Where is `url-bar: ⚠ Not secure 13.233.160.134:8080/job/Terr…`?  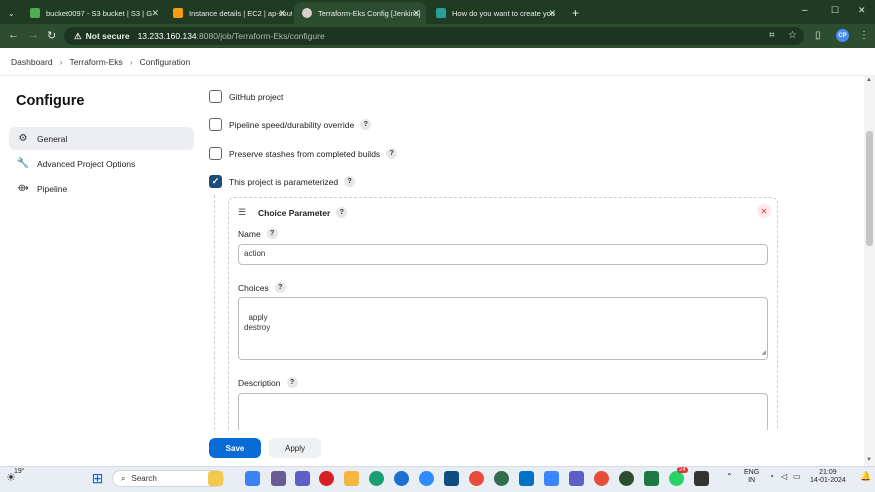 url-bar: ⚠ Not secure 13.233.160.134:8080/job/Terr… is located at coordinates (434, 36).